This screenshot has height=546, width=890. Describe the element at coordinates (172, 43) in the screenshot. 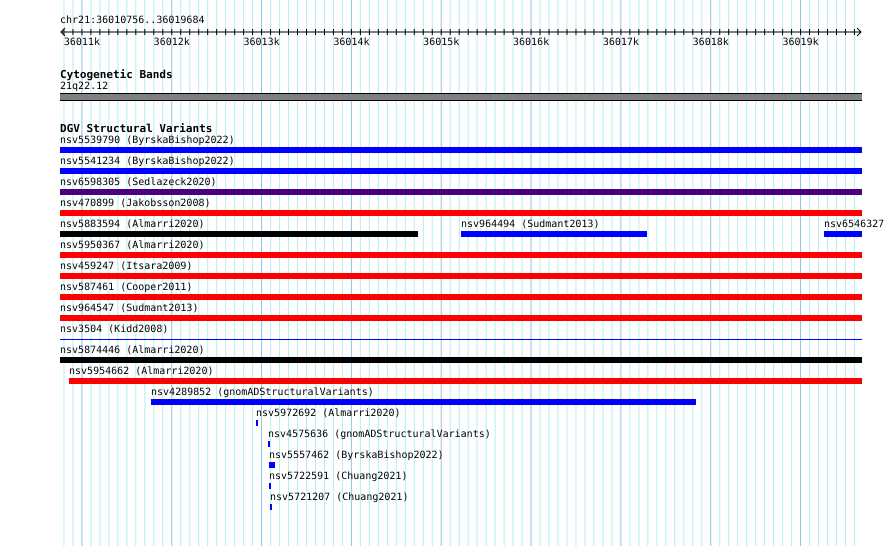

I see `ruler-tick-label: 36012k` at that location.